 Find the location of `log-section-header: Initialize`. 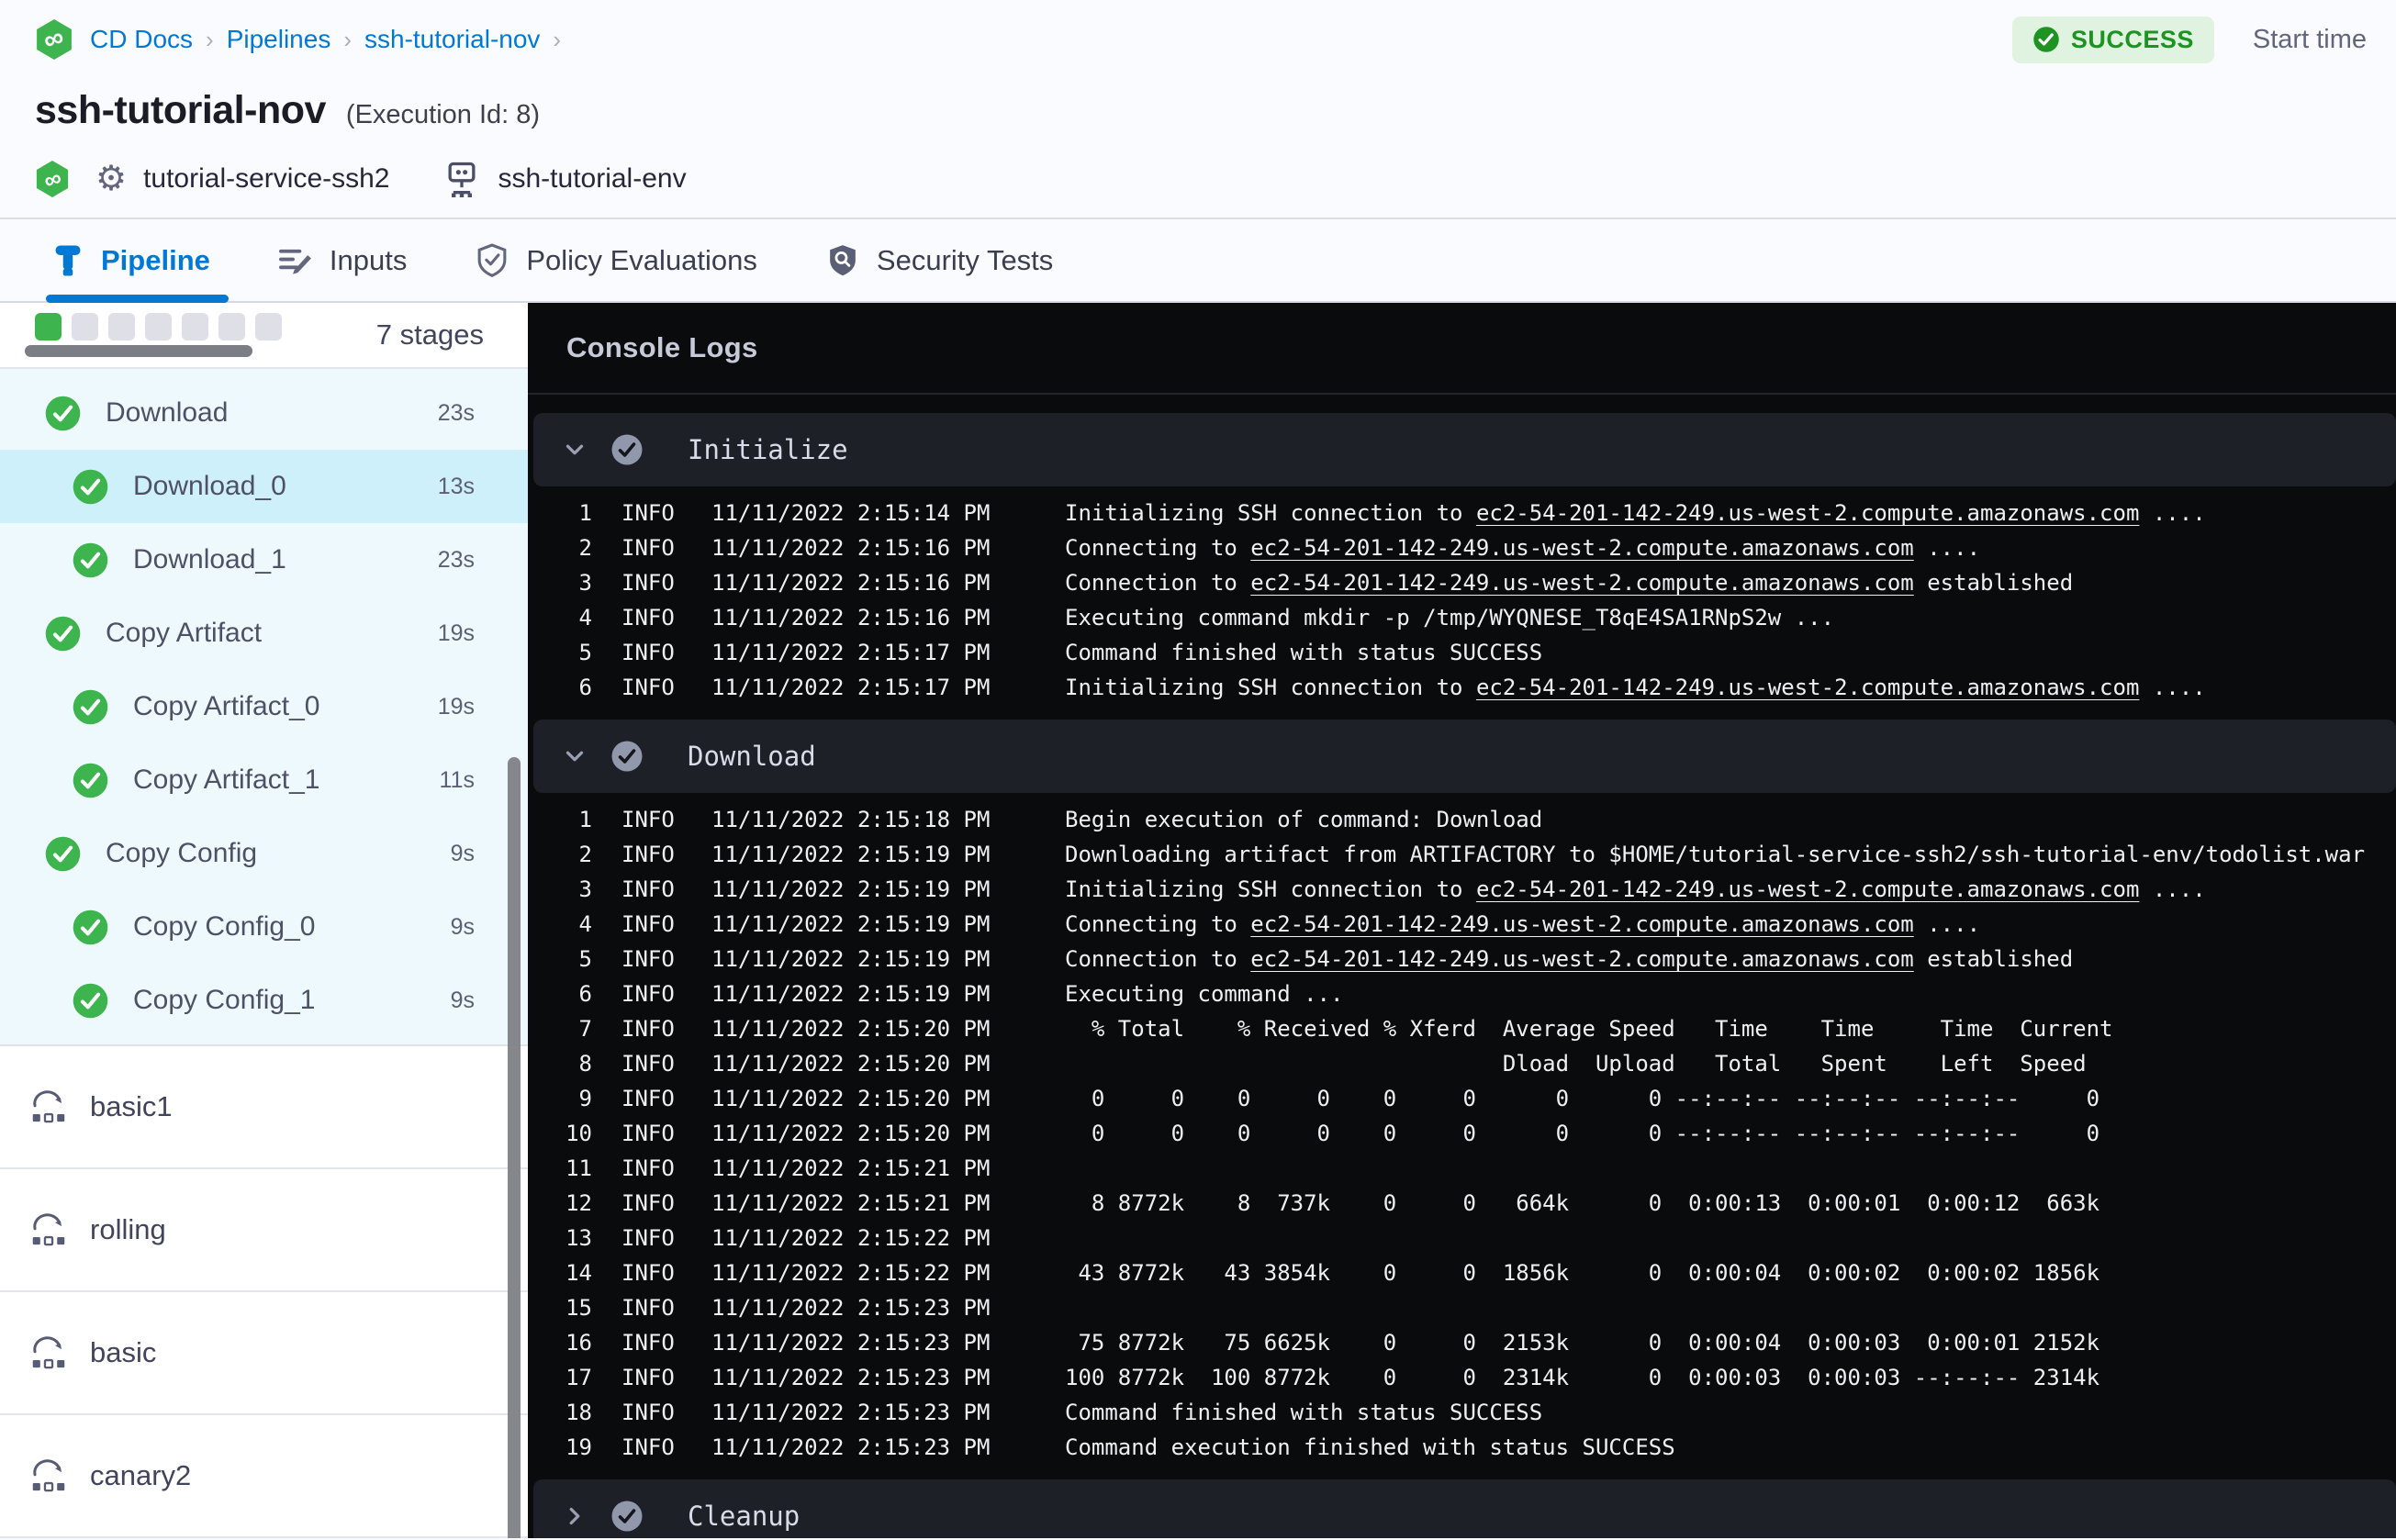

log-section-header: Initialize is located at coordinates (1465, 449).